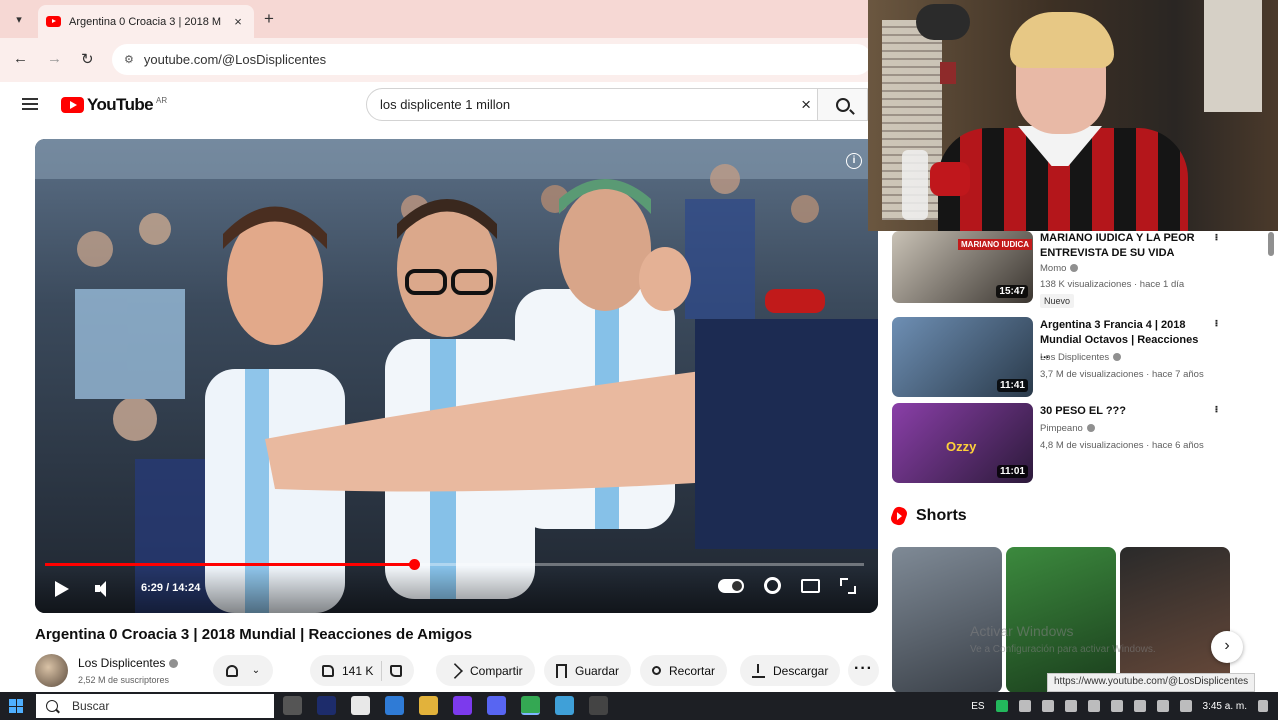 Image resolution: width=1278 pixels, height=720 pixels. I want to click on clip-button: Recortar, so click(684, 670).